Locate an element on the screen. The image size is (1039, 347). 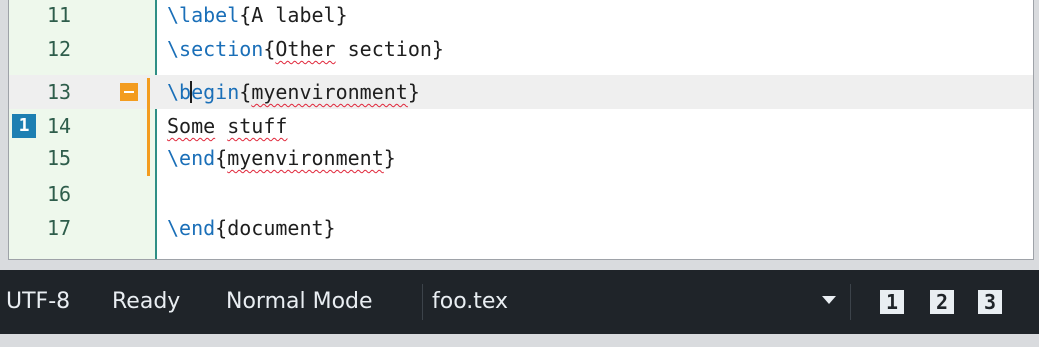
status-text: Ready is located at coordinates (146, 301).